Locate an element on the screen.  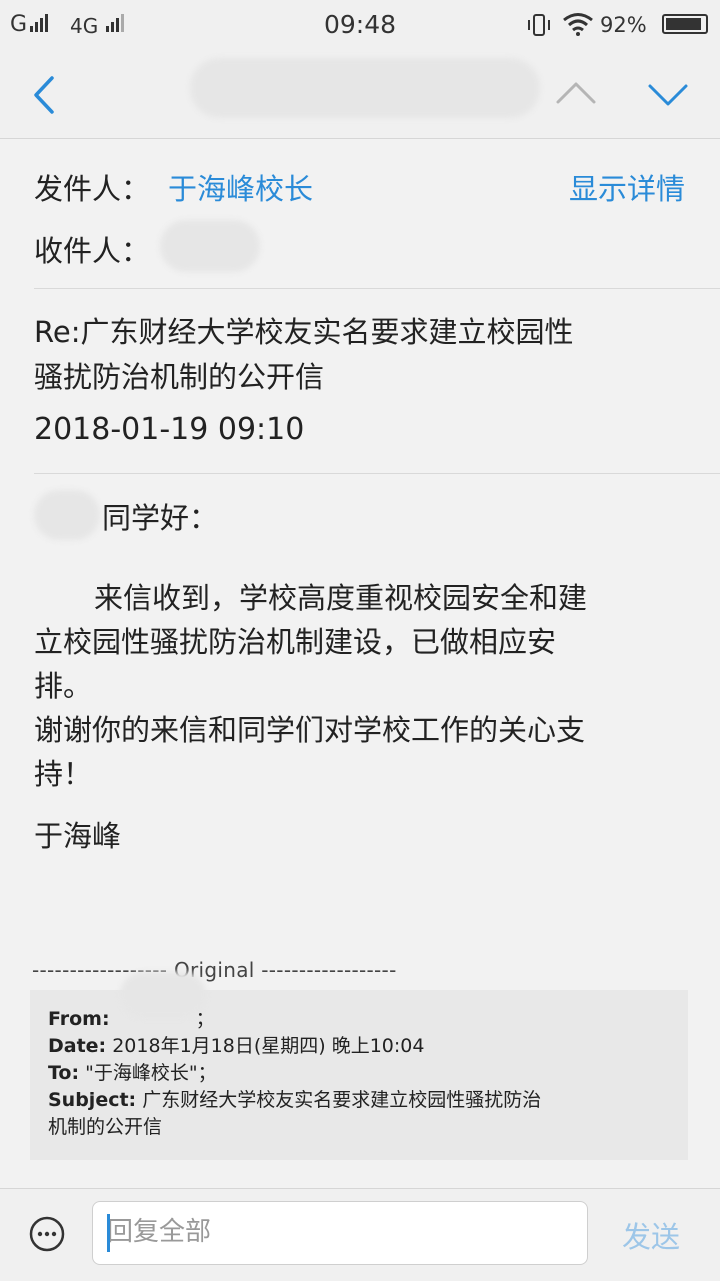
redacted-name is located at coordinates (67, 515).